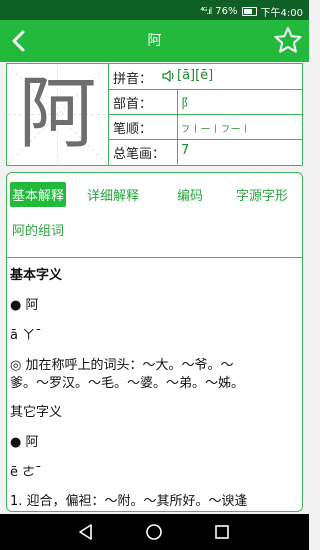 Image resolution: width=320 pixels, height=550 pixels. I want to click on nav-back-icon, so click(86, 532).